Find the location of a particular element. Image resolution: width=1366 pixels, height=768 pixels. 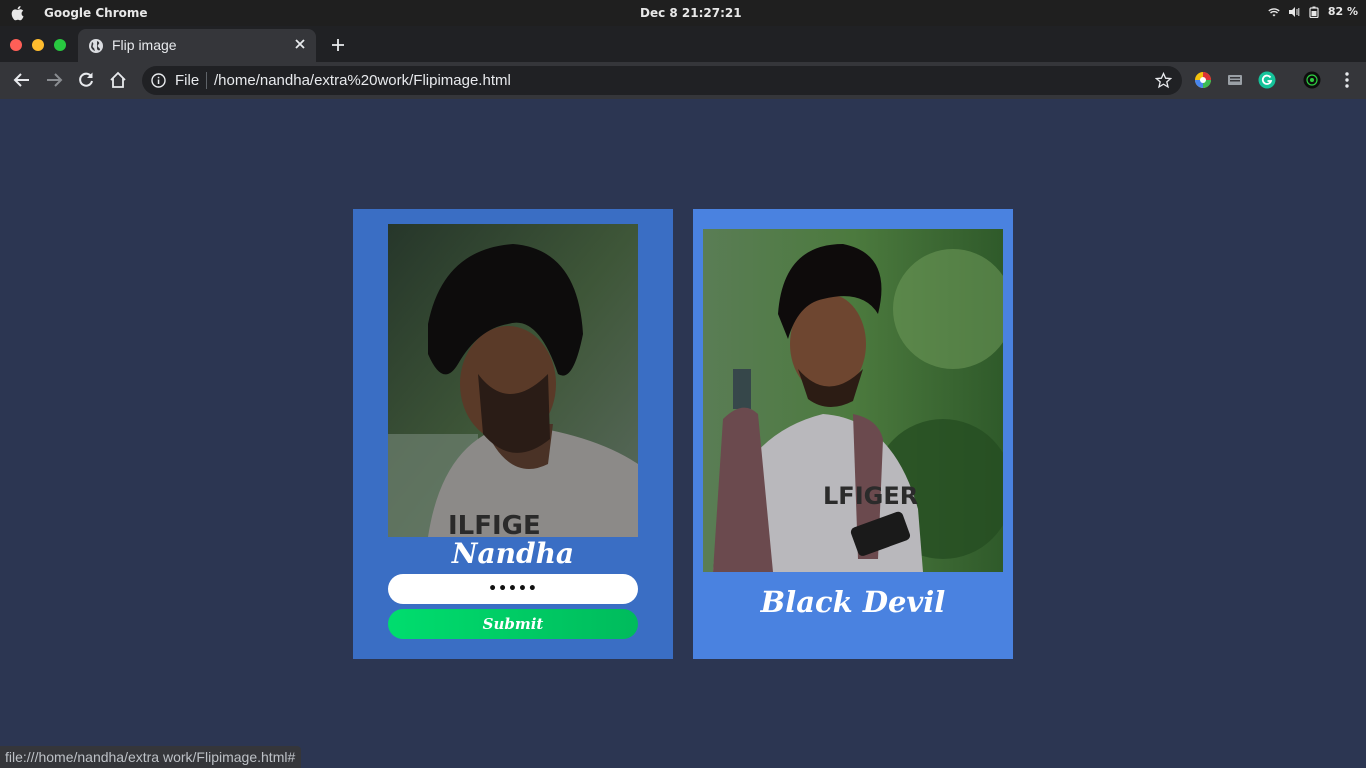

reader-extension-icon is located at coordinates (1235, 80).